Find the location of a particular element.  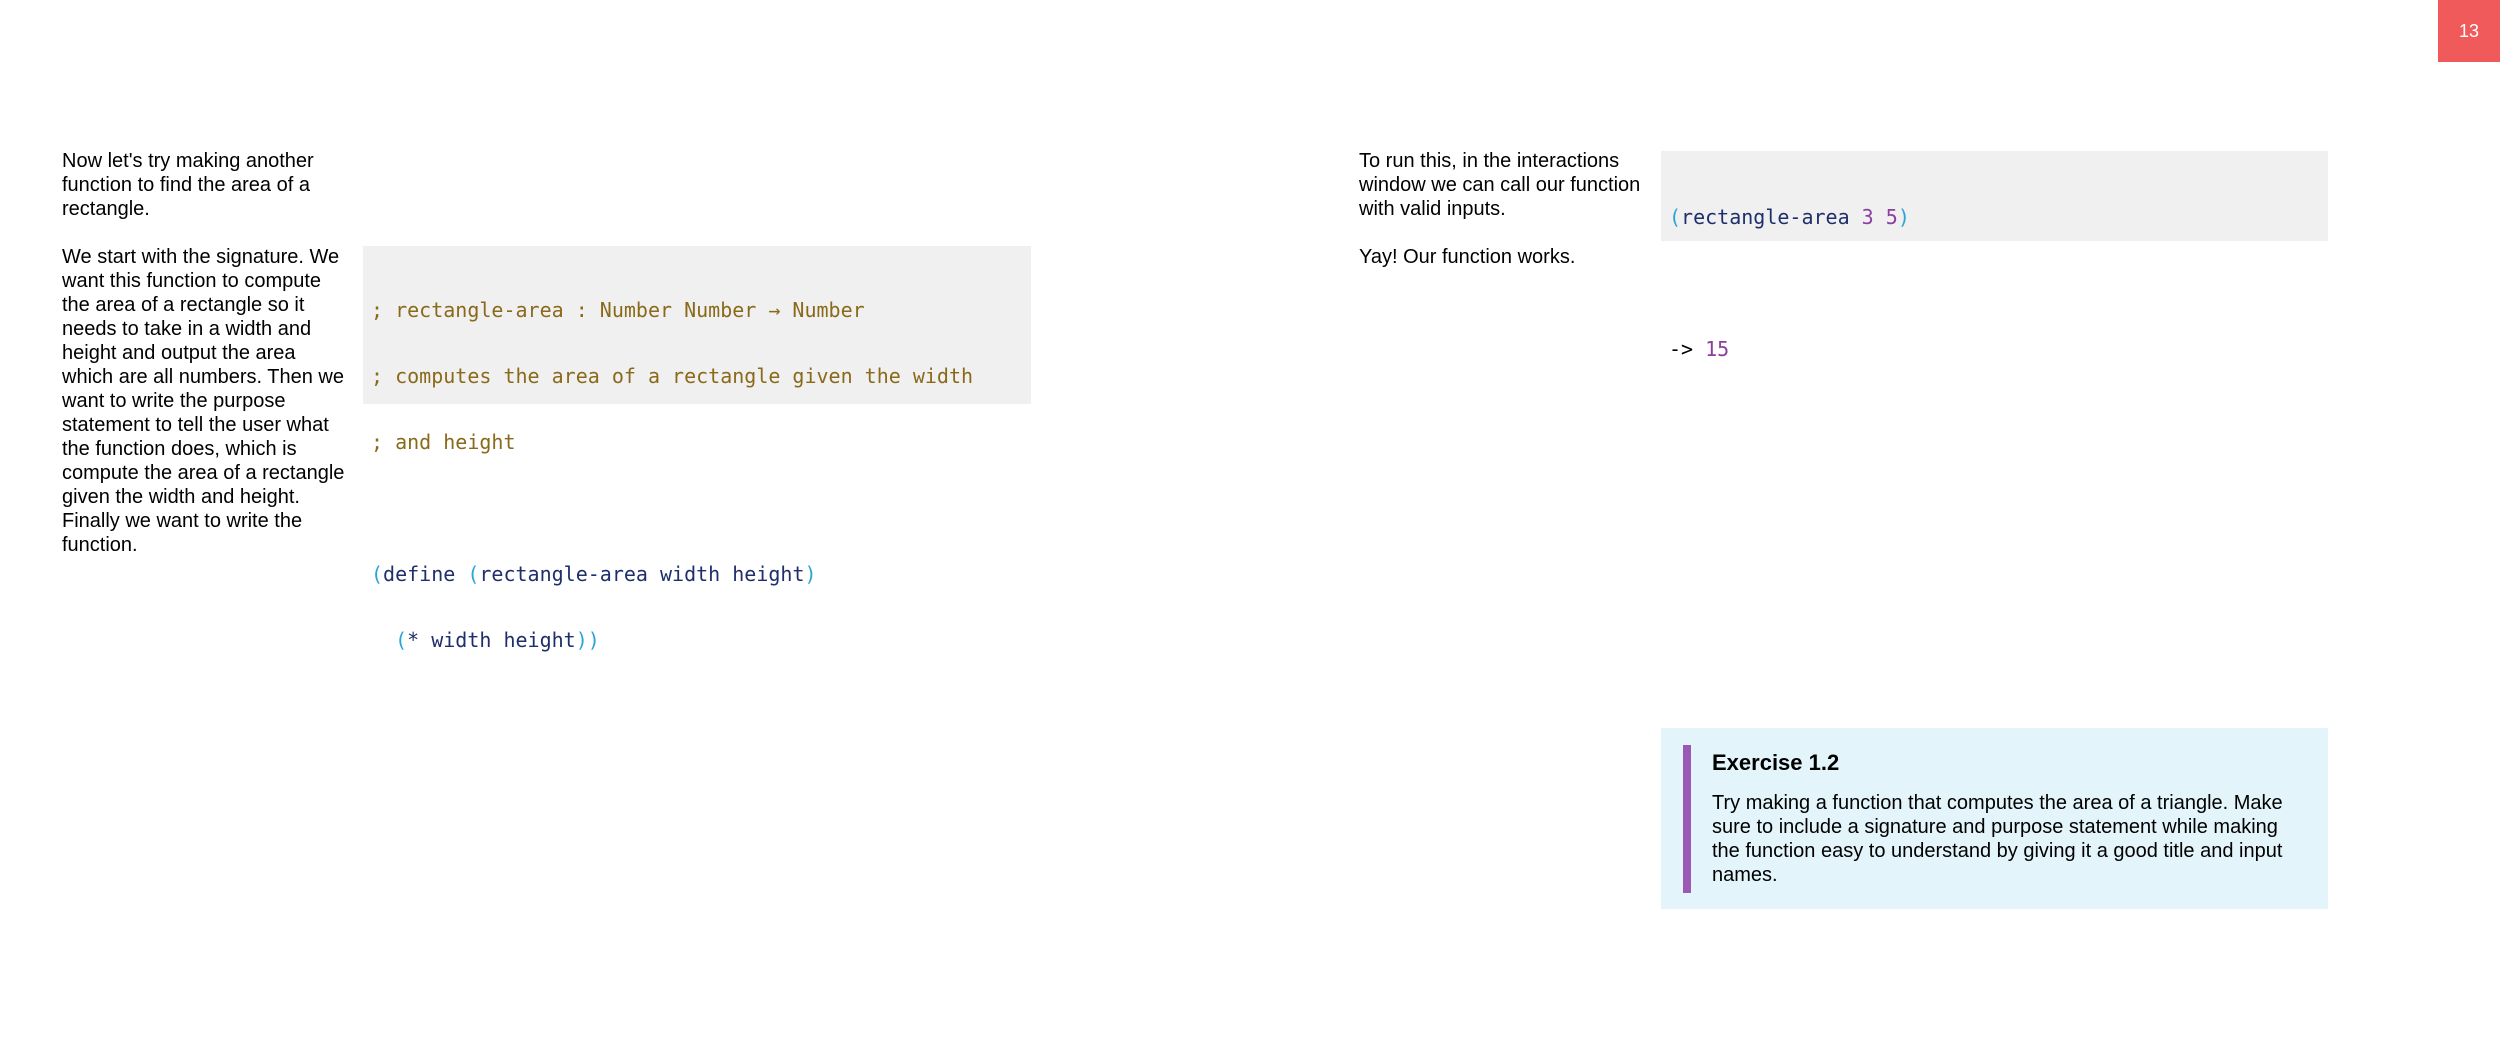

page-number-badge: 13 is located at coordinates (2469, 31).